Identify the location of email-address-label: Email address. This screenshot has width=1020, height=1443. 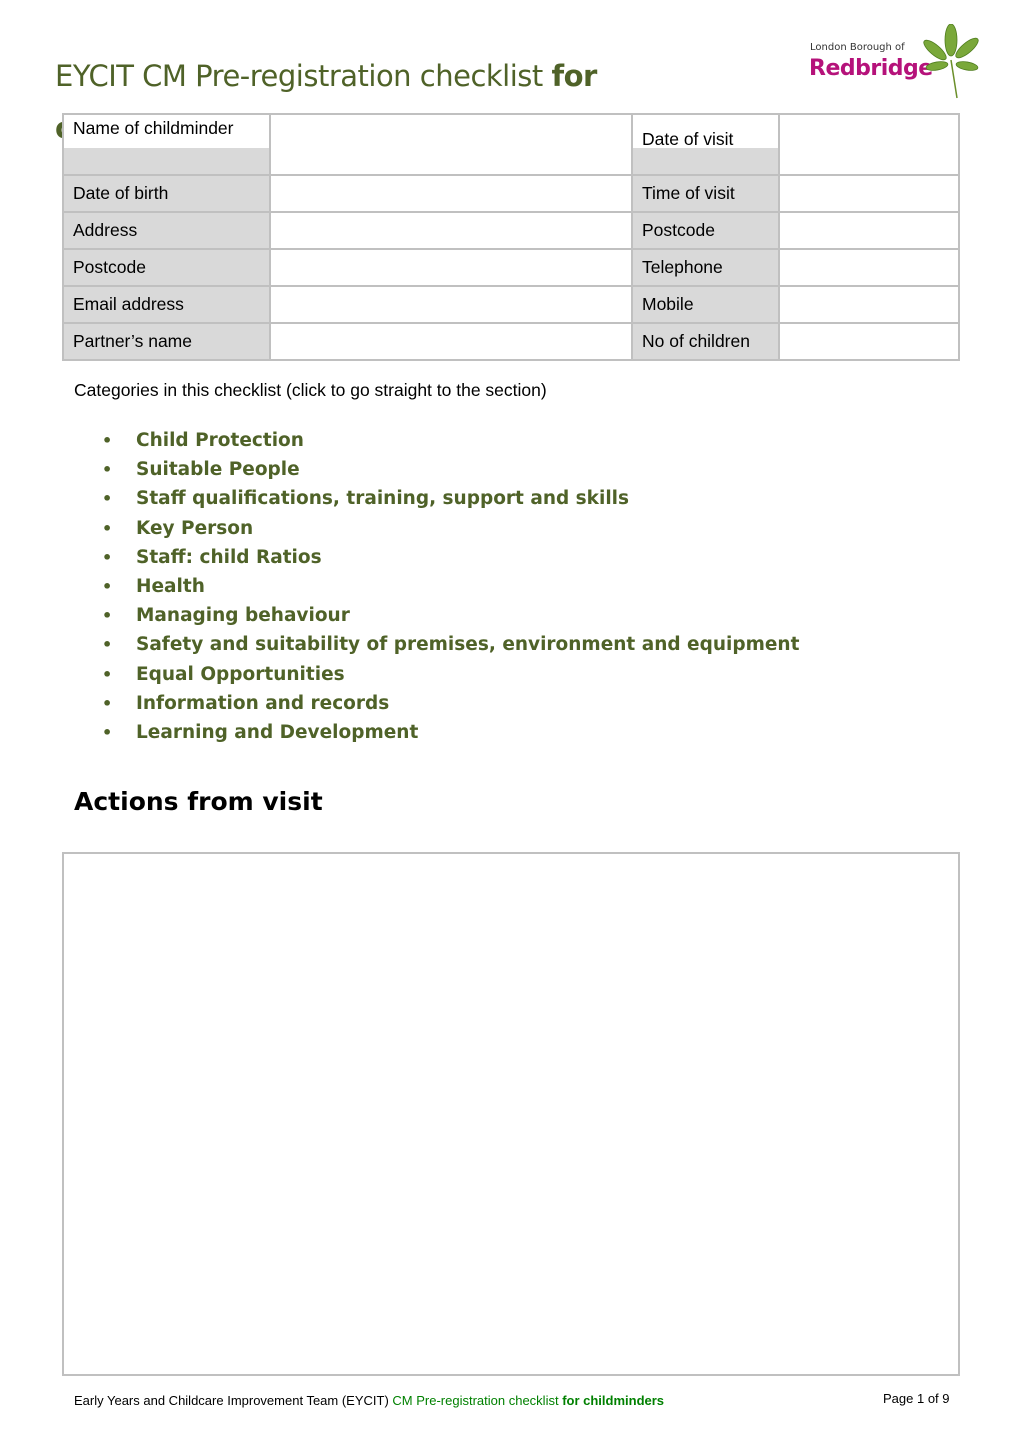
(166, 304).